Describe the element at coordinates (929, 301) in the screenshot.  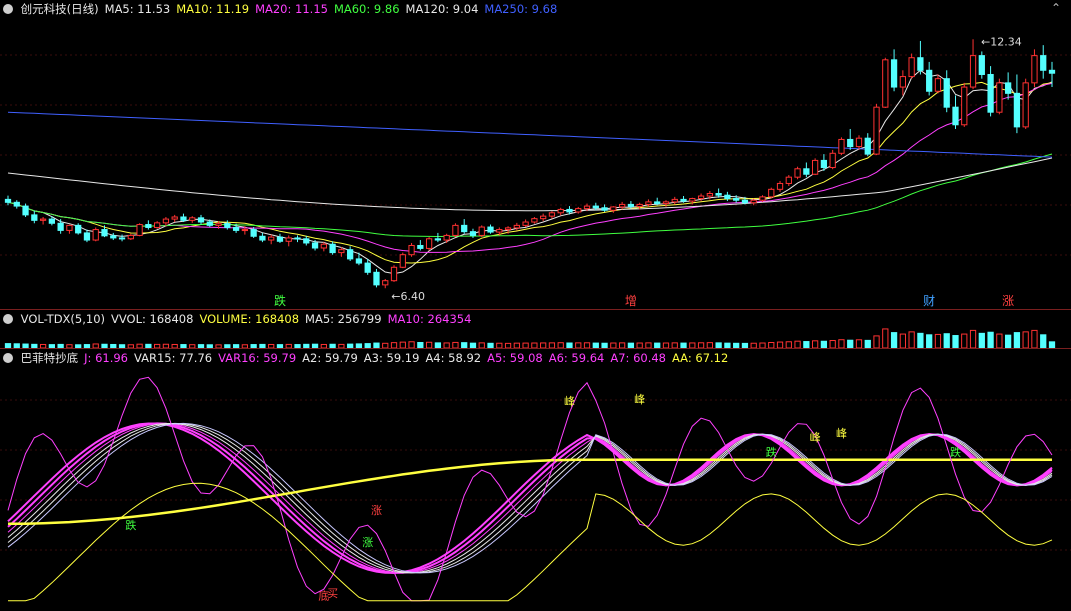
I see `price-event-marker: 财` at that location.